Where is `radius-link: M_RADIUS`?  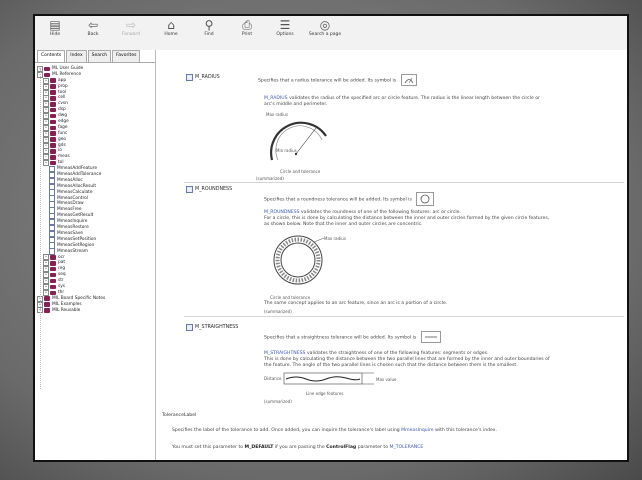
radius-link: M_RADIUS is located at coordinates (276, 98).